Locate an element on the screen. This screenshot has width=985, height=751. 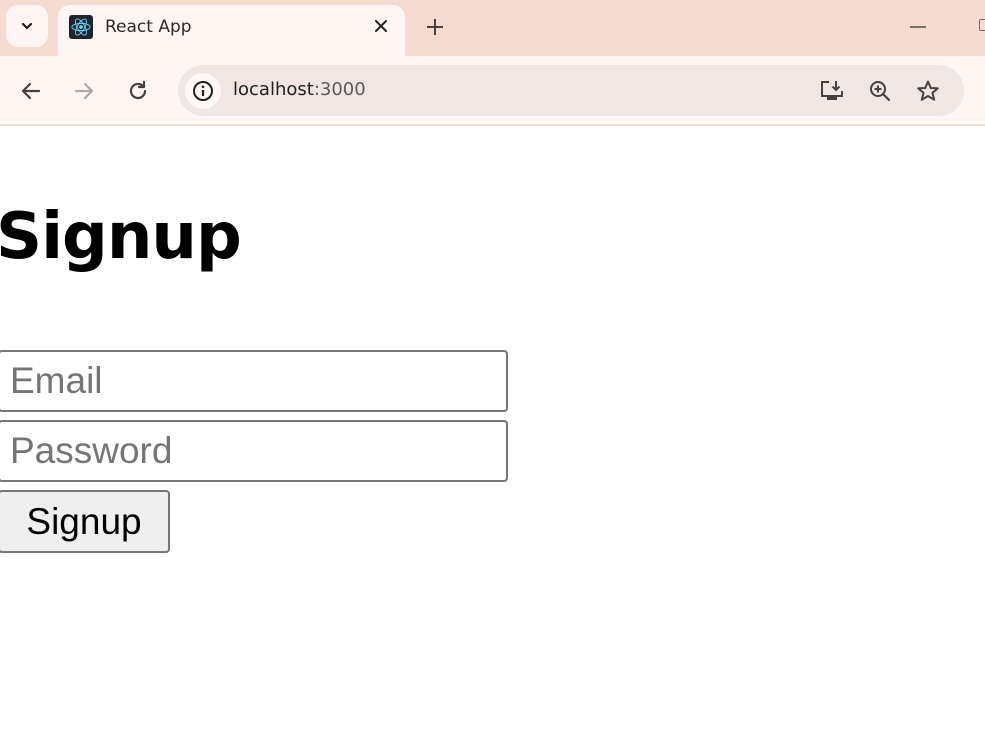
site-info-button is located at coordinates (203, 91).